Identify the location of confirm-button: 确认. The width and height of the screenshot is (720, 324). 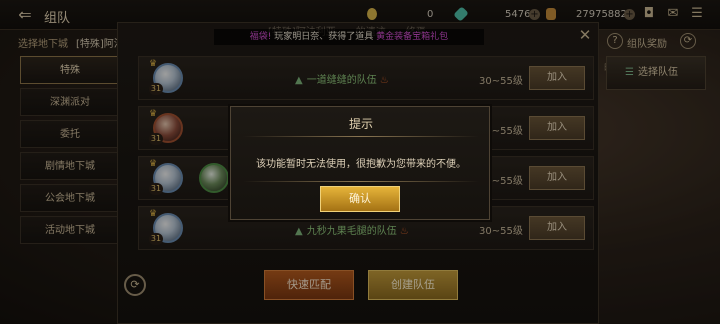
(360, 199).